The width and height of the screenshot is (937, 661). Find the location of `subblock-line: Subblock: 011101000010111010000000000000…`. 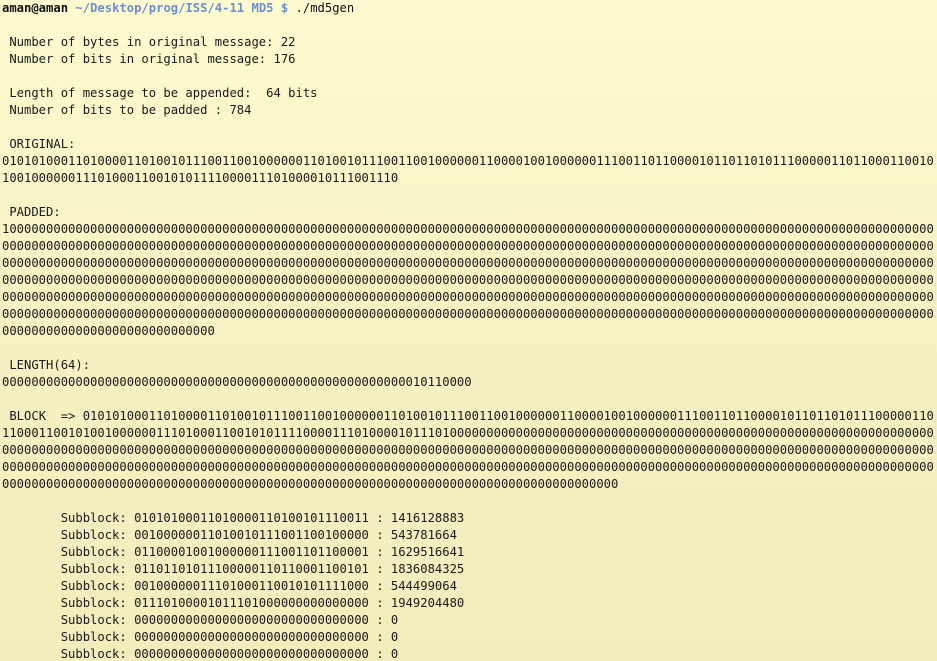

subblock-line: Subblock: 011101000010111010000000000000… is located at coordinates (233, 603).